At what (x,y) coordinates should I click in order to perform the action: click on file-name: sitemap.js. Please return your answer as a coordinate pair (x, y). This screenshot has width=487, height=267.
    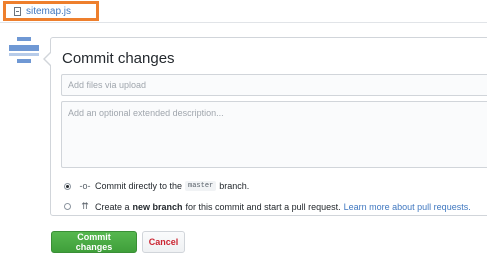
    Looking at the image, I should click on (49, 11).